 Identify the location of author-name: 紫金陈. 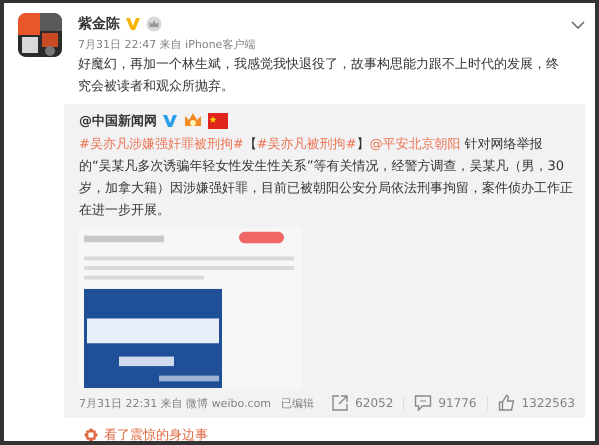
(99, 24).